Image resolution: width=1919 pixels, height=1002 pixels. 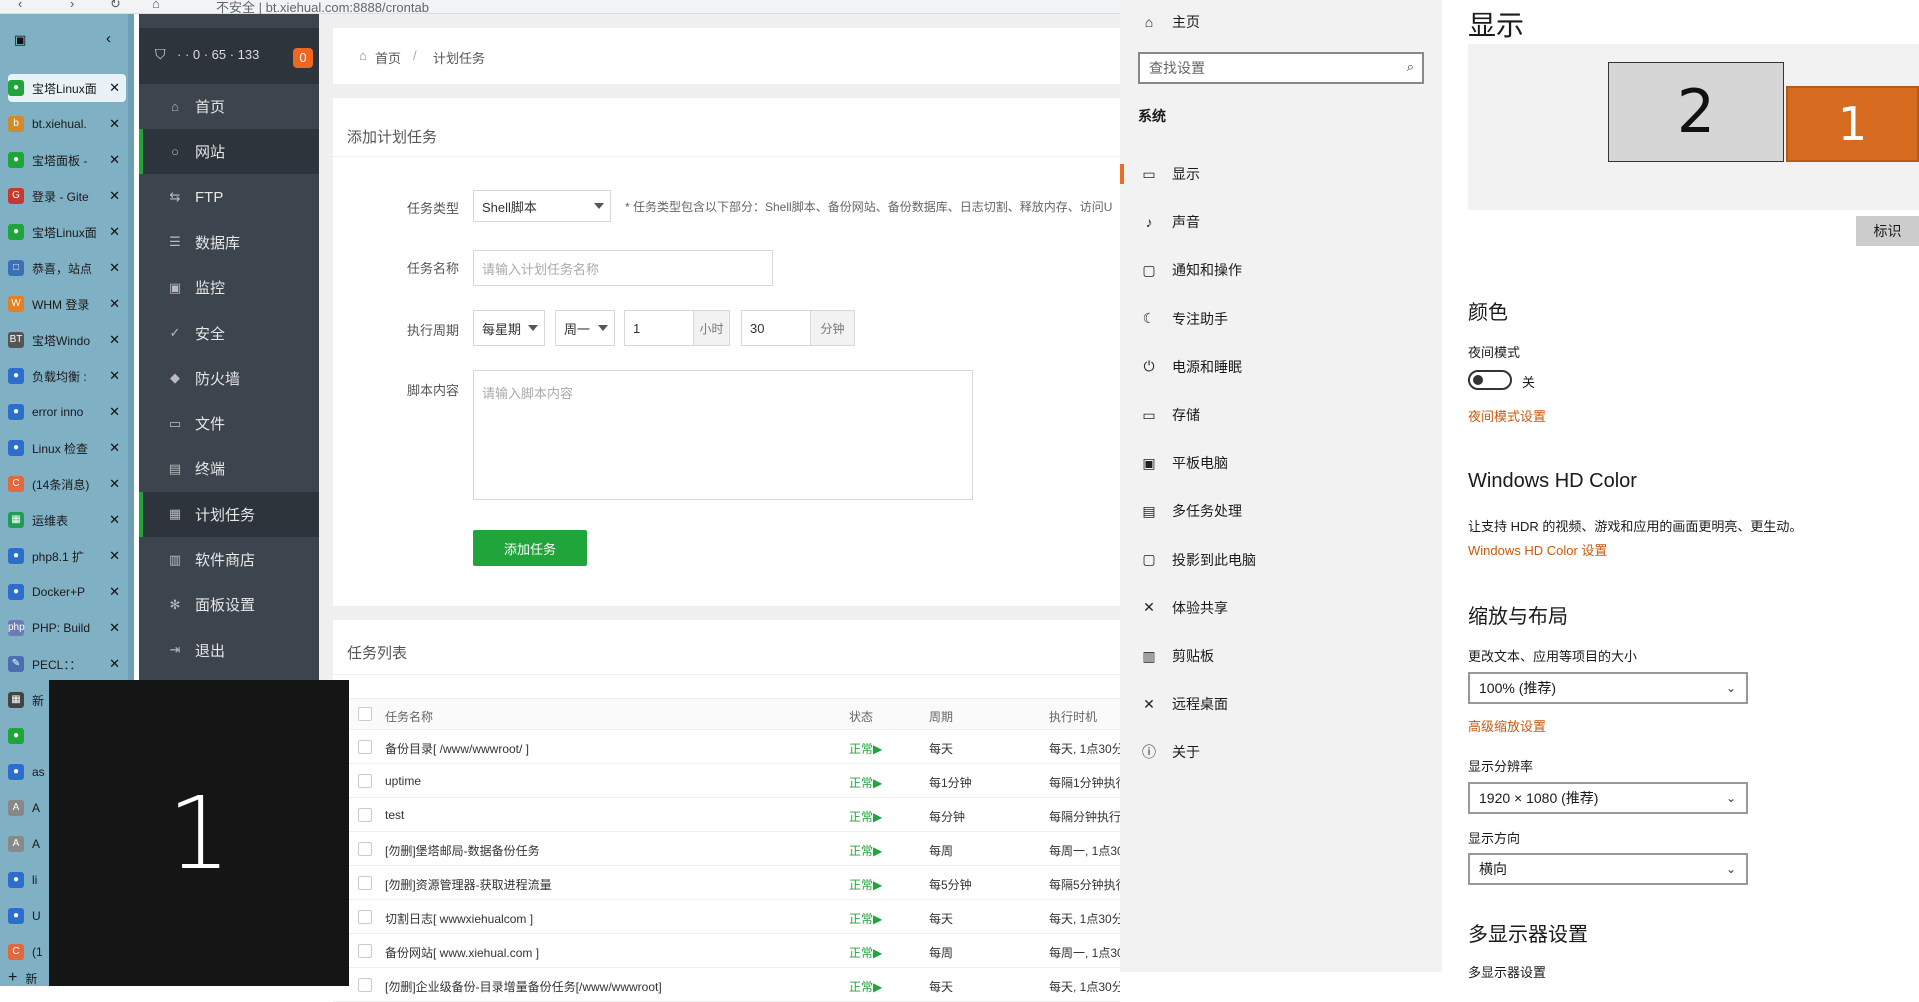 What do you see at coordinates (67, 448) in the screenshot?
I see `browser-tab: ● Linux 检查 ✕` at bounding box center [67, 448].